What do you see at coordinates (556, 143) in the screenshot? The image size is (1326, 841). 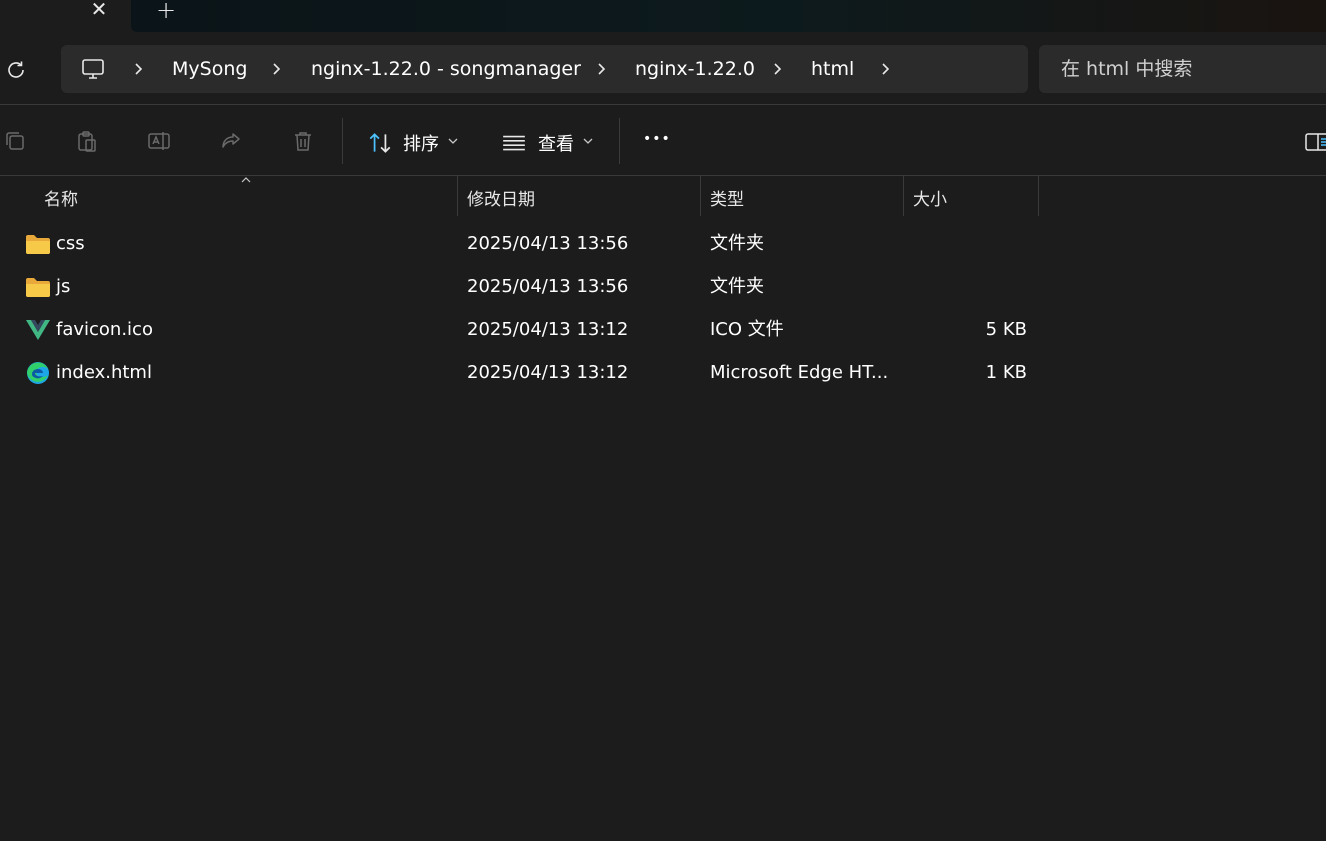 I see `view-button: 查看` at bounding box center [556, 143].